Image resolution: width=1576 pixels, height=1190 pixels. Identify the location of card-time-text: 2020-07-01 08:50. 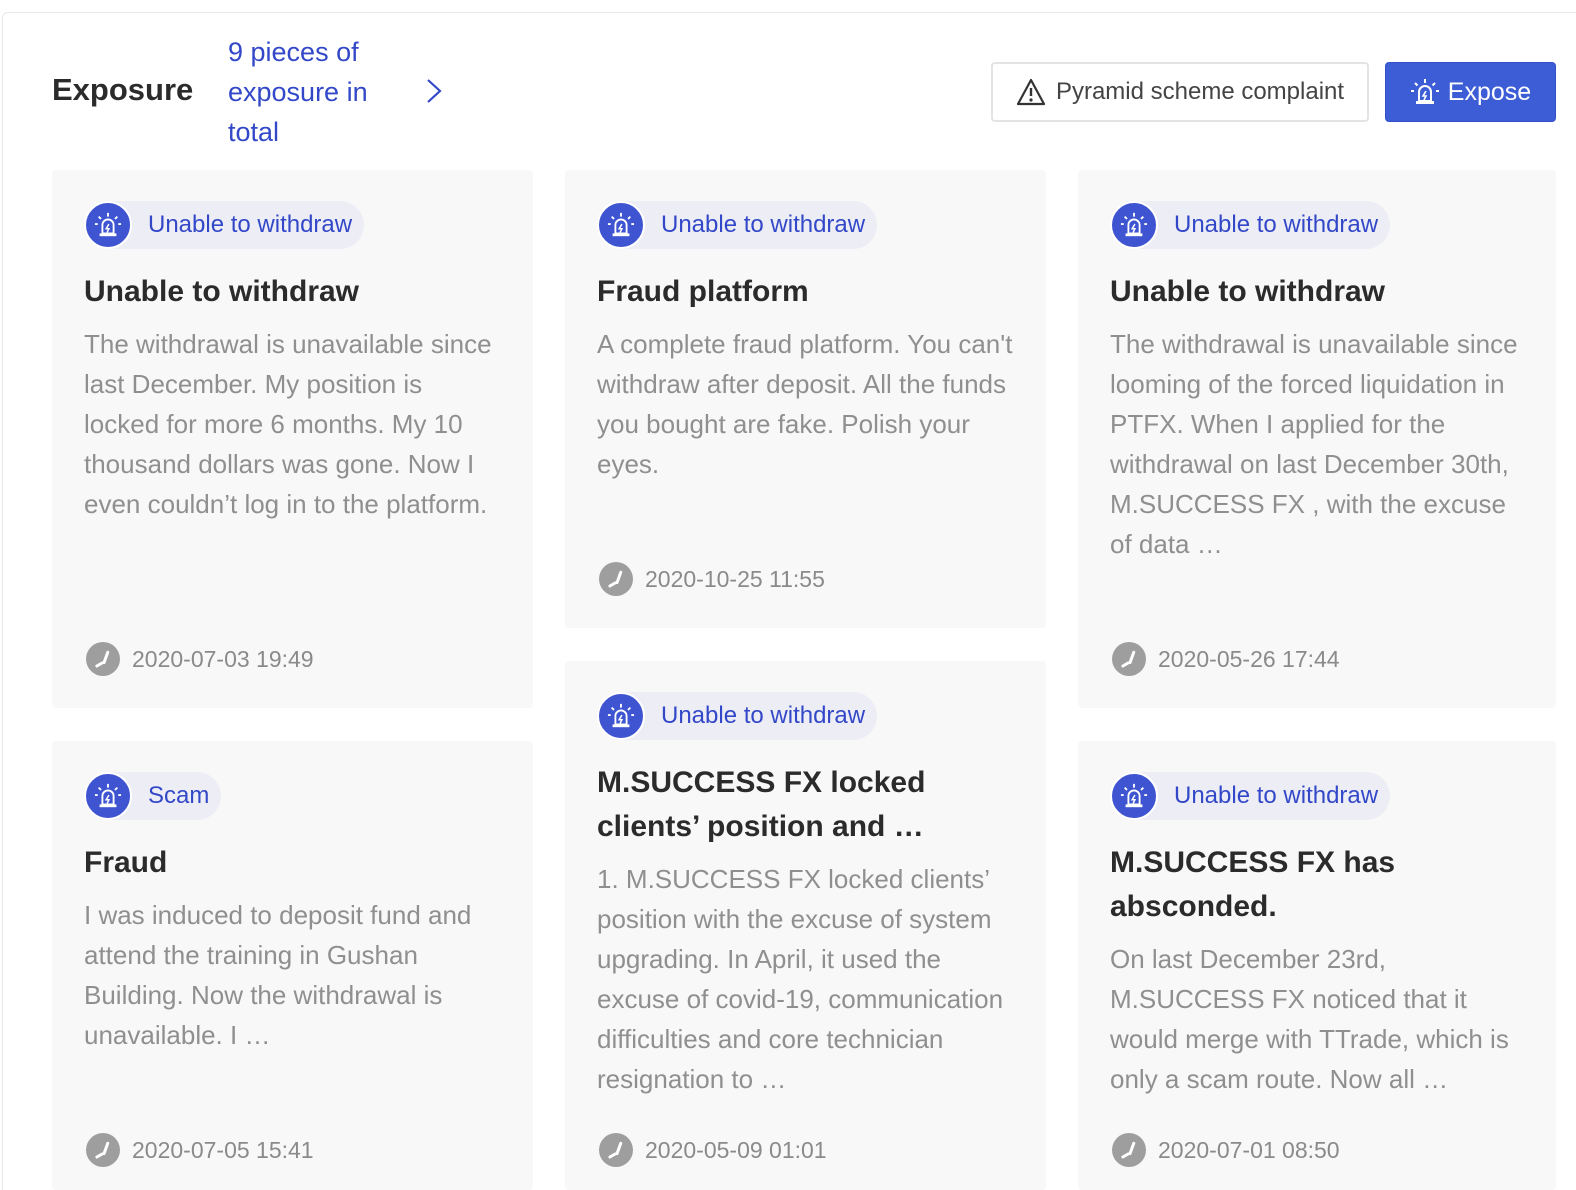
(1249, 1149).